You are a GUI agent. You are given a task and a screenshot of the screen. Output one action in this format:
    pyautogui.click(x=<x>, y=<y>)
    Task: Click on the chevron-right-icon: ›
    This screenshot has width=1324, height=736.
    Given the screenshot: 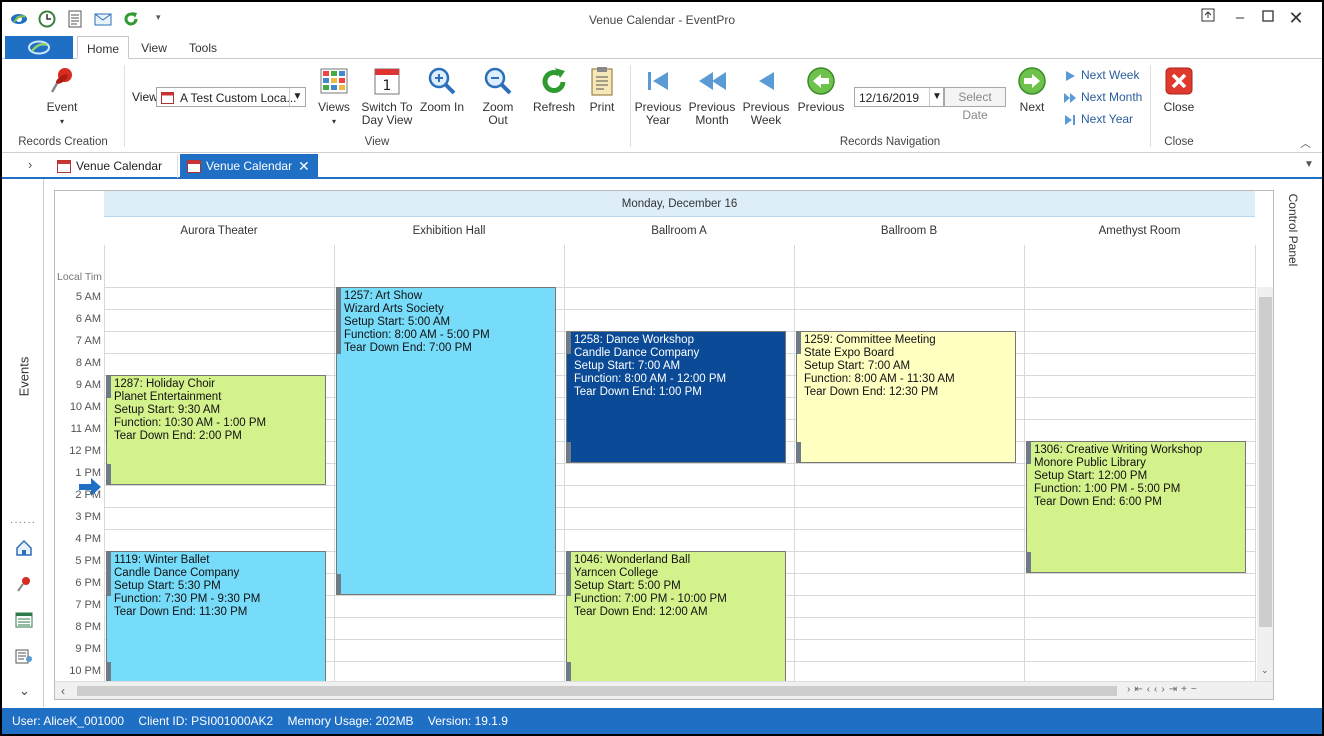 What is the action you would take?
    pyautogui.click(x=30, y=164)
    